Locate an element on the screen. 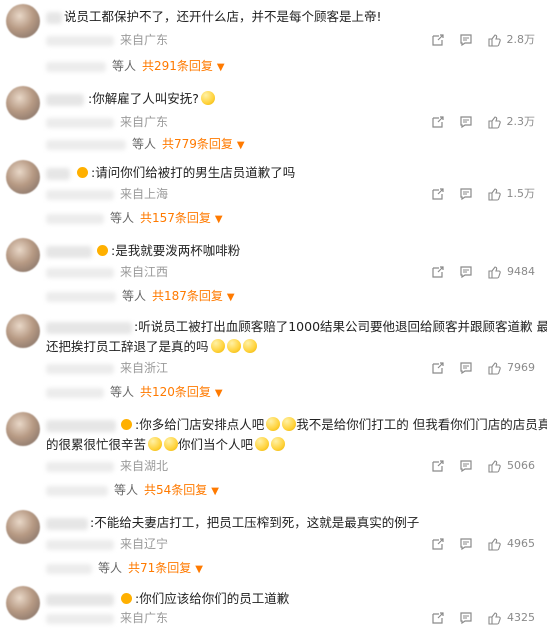  comment-actions: 7969 is located at coordinates (483, 368).